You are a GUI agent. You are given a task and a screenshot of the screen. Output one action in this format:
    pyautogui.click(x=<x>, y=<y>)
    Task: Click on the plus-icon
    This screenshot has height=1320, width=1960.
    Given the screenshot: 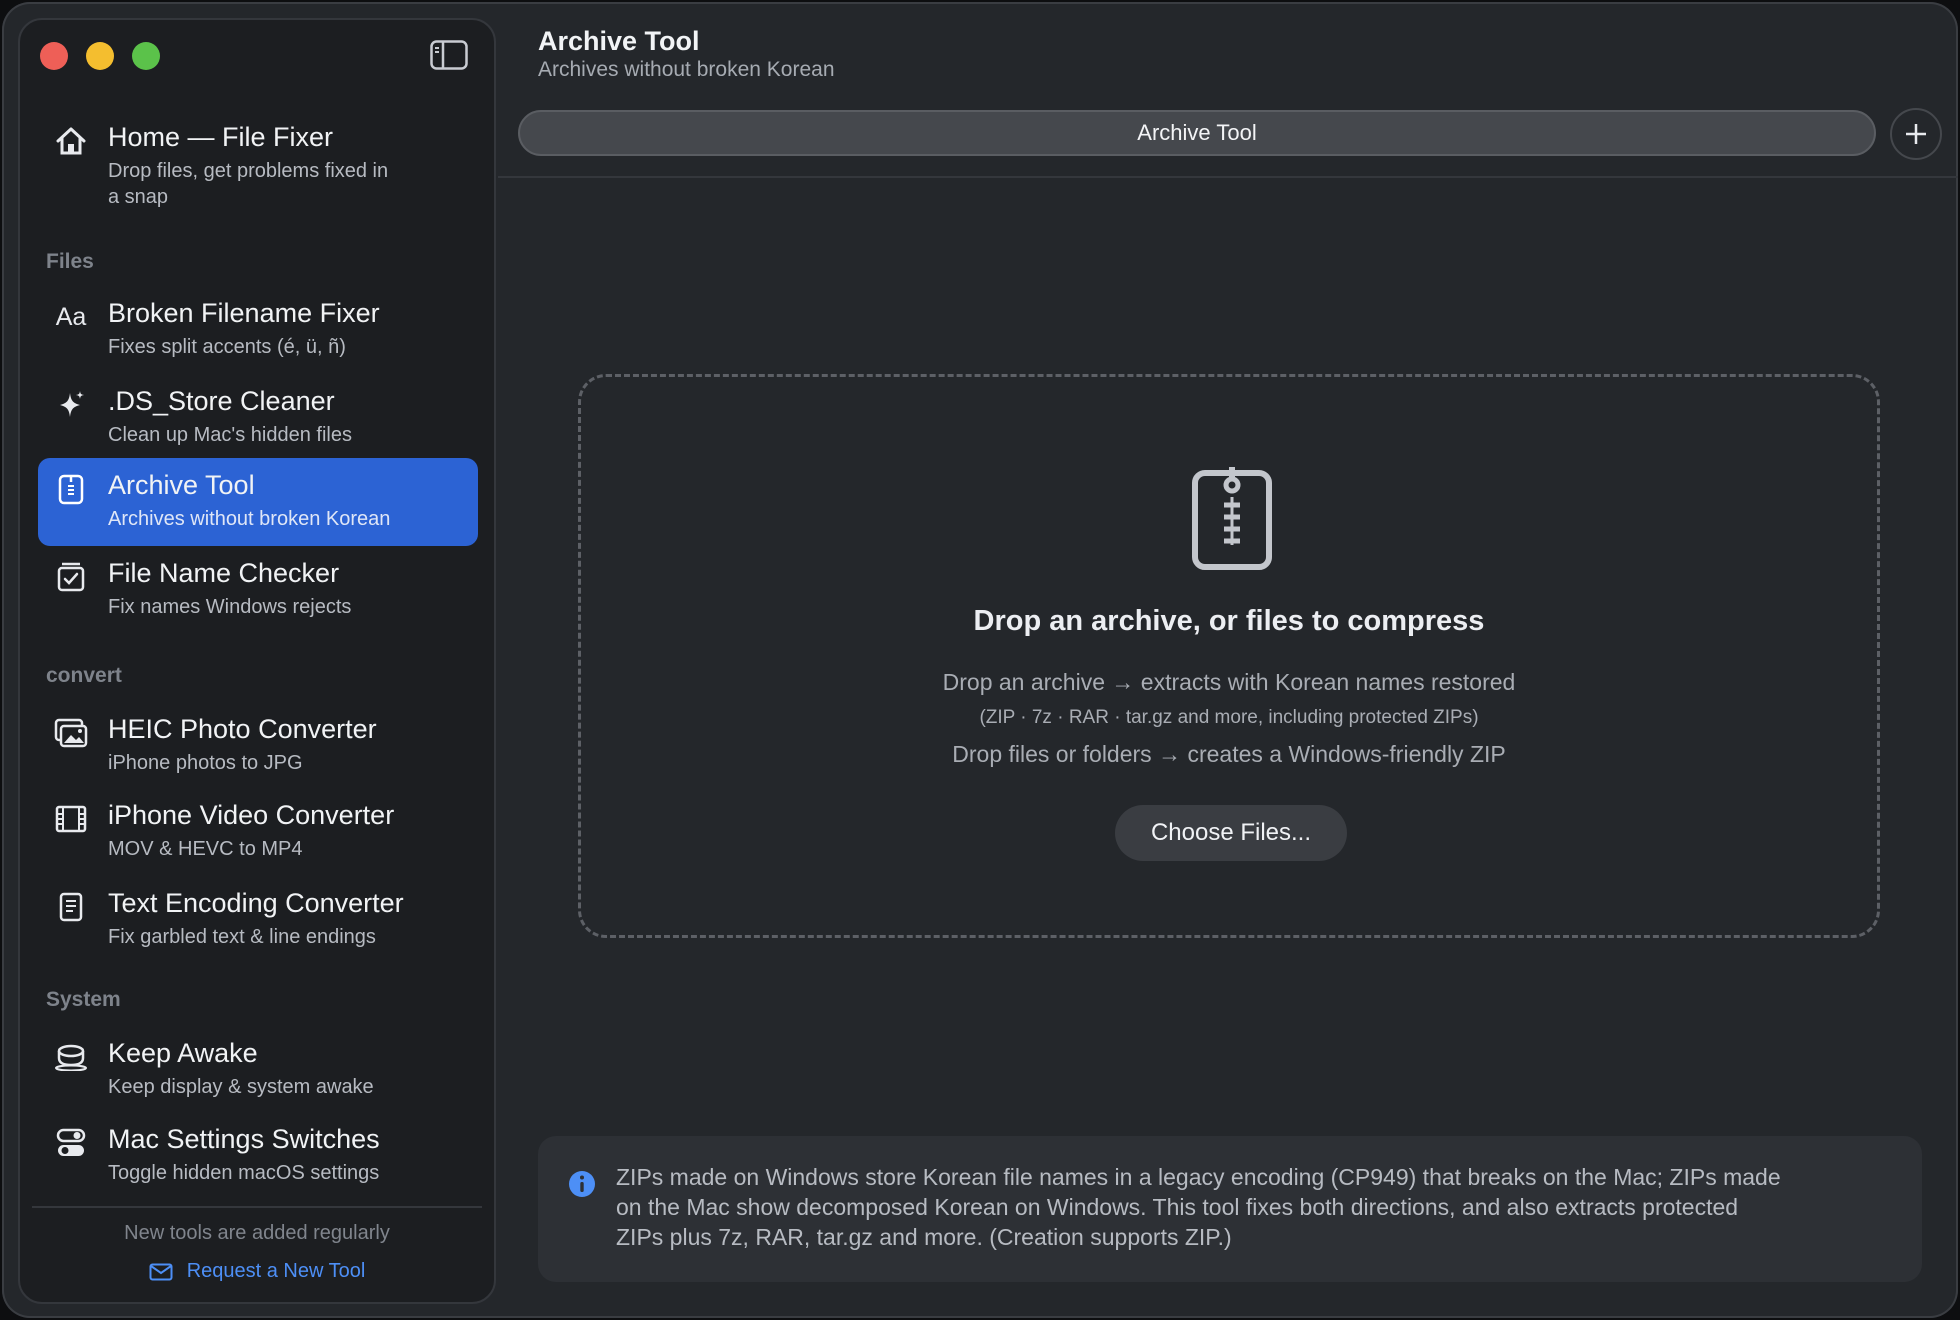 What is the action you would take?
    pyautogui.click(x=1916, y=134)
    